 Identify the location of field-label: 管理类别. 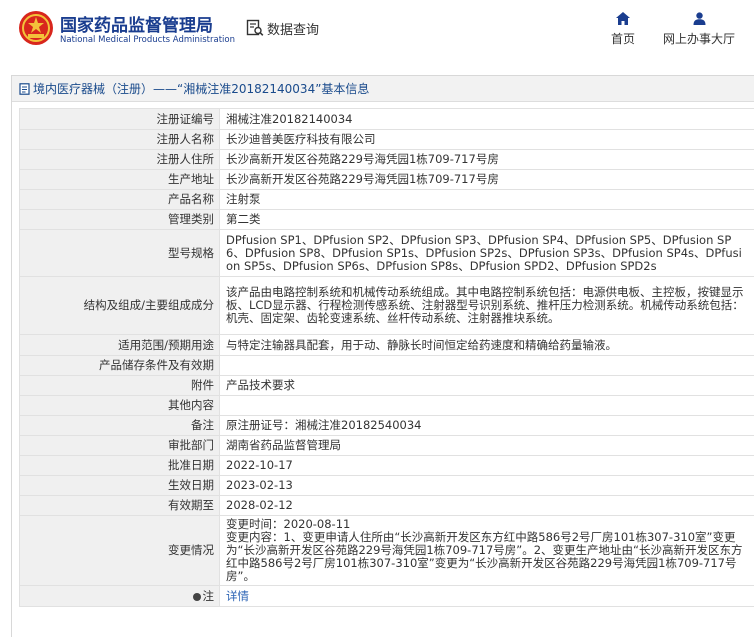
(119, 219).